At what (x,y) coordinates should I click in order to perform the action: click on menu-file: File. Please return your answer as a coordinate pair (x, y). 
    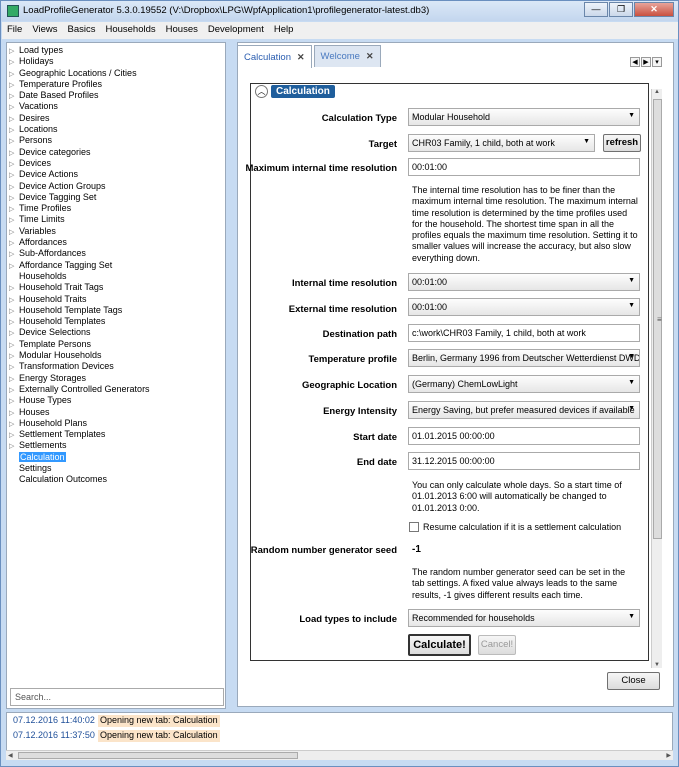
    Looking at the image, I should click on (14, 30).